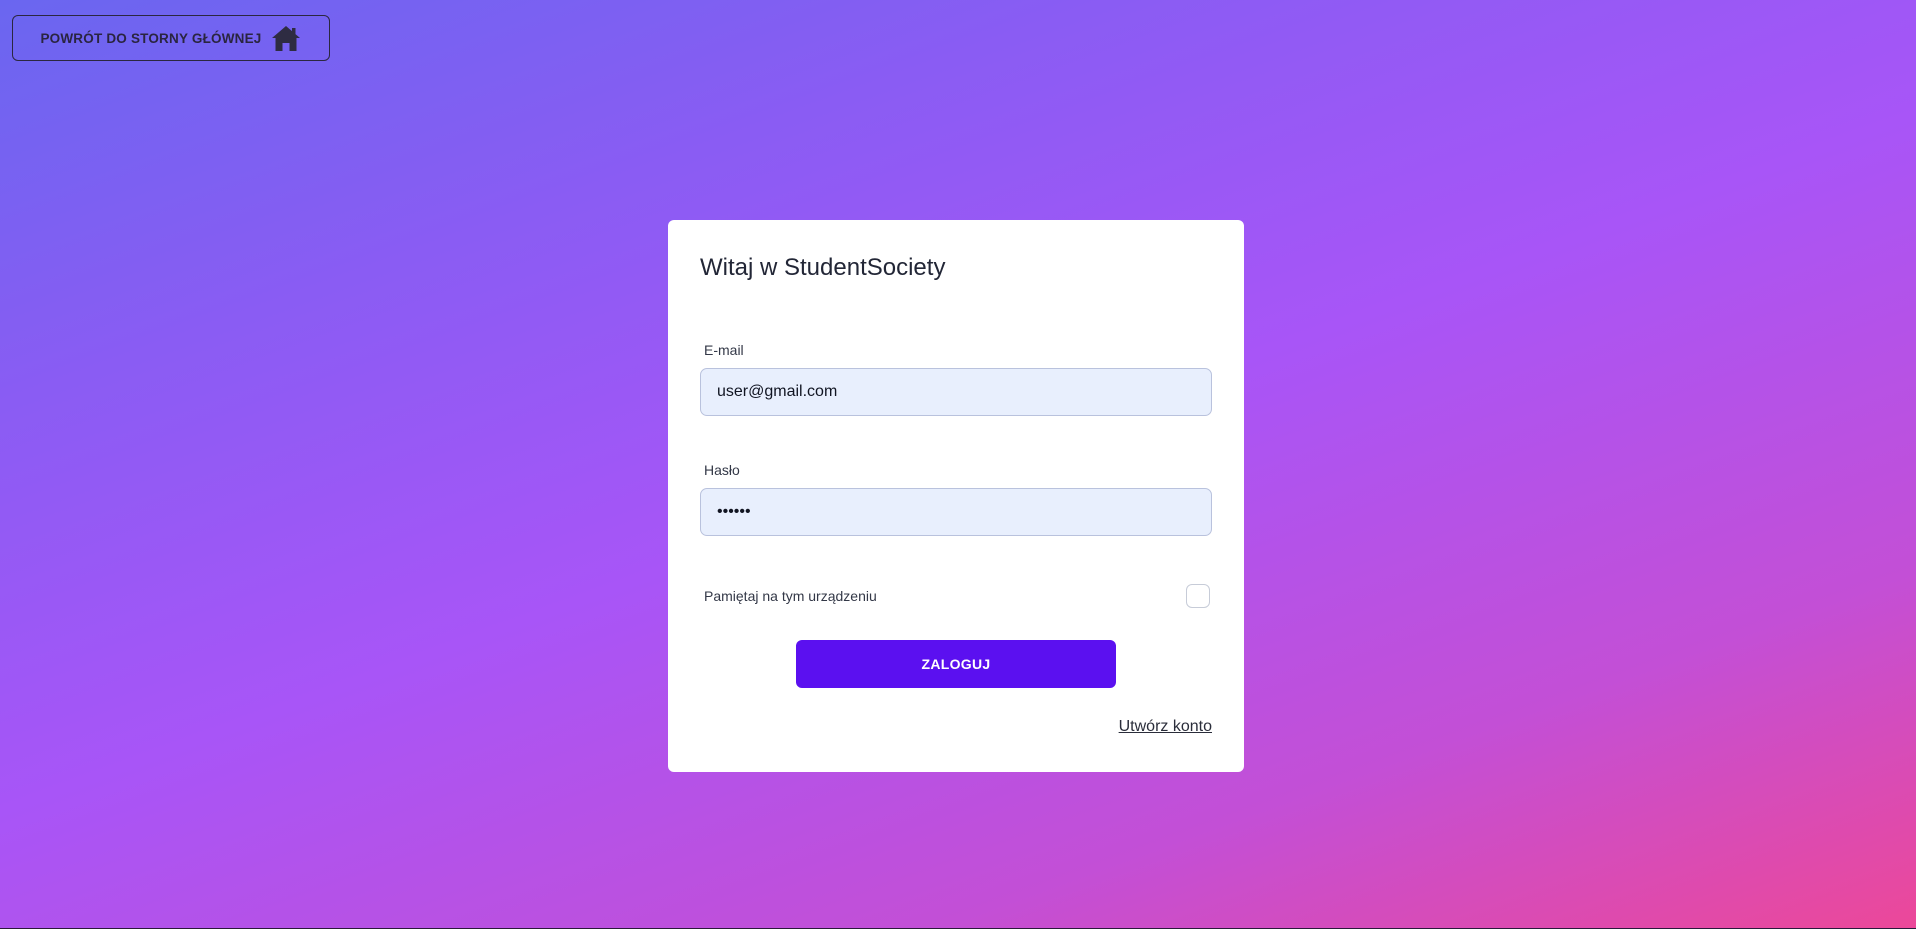  I want to click on back-to-home-button: POWRÓT DO STORNY GŁÓWNEJ, so click(171, 38).